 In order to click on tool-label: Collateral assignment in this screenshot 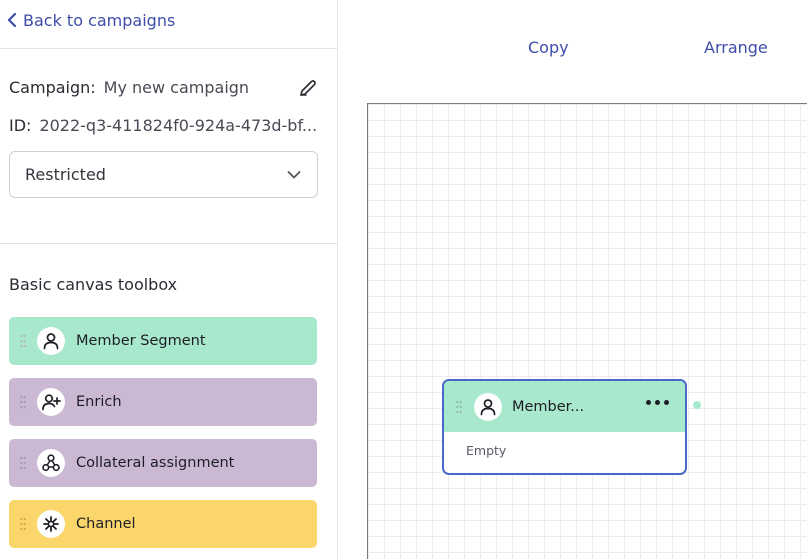, I will do `click(155, 463)`.